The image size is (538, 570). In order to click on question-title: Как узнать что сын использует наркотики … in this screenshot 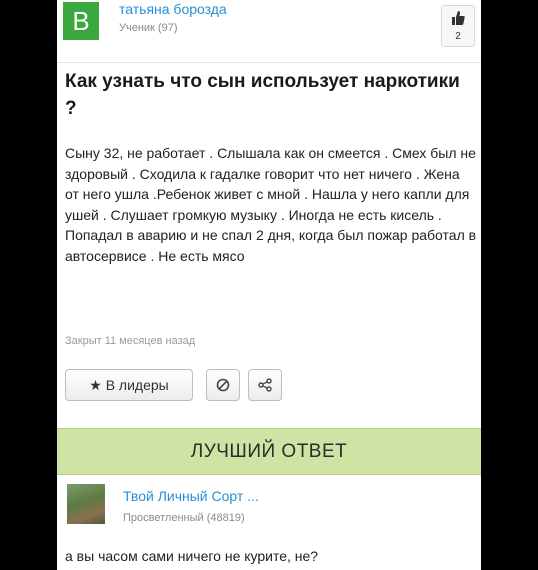, I will do `click(262, 95)`.